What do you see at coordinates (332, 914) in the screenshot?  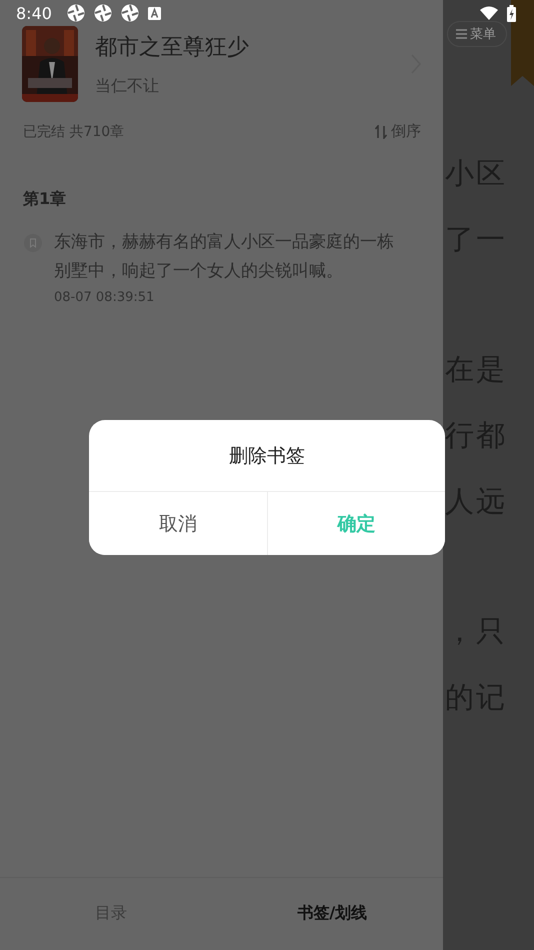 I see `drawer-tab: 书签/划线` at bounding box center [332, 914].